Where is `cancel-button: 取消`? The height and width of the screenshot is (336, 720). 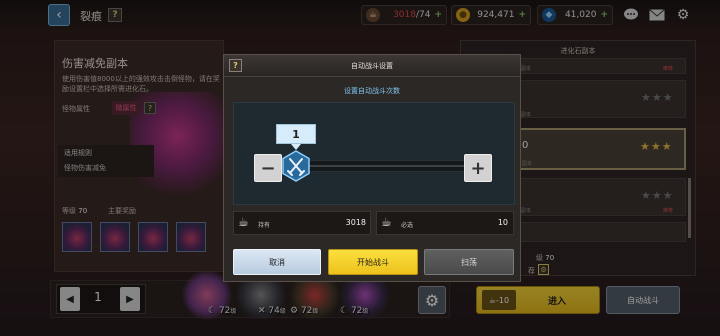
cancel-button: 取消 is located at coordinates (277, 262).